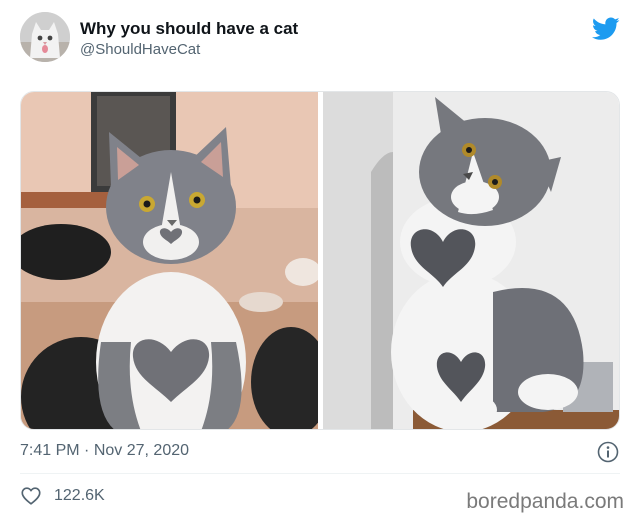  Describe the element at coordinates (79, 495) in the screenshot. I see `like-count: 122.6K` at that location.